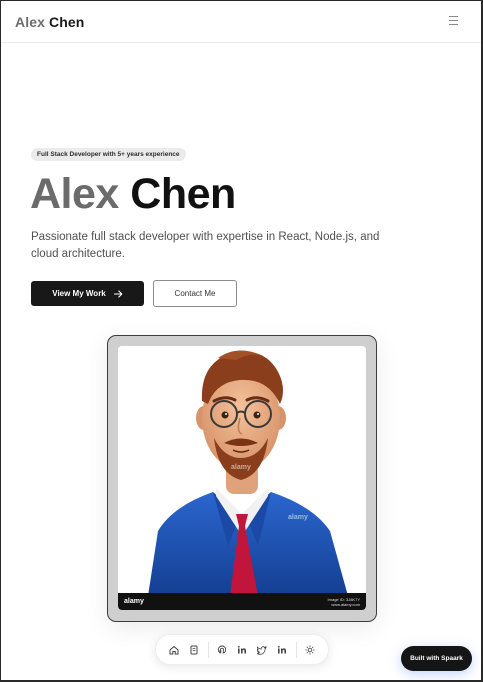 This screenshot has width=483, height=682. What do you see at coordinates (455, 22) in the screenshot?
I see `hamburger-menu-icon` at bounding box center [455, 22].